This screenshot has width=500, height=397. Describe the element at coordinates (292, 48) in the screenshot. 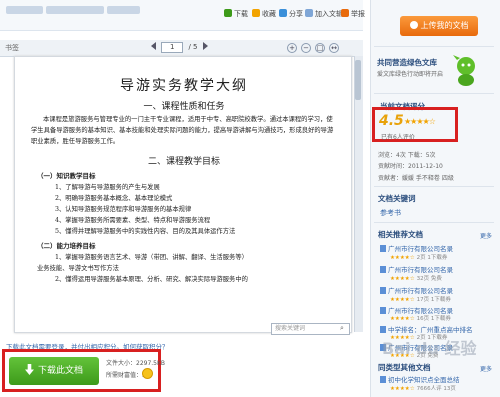

I see `zoom-in-icon: +` at that location.